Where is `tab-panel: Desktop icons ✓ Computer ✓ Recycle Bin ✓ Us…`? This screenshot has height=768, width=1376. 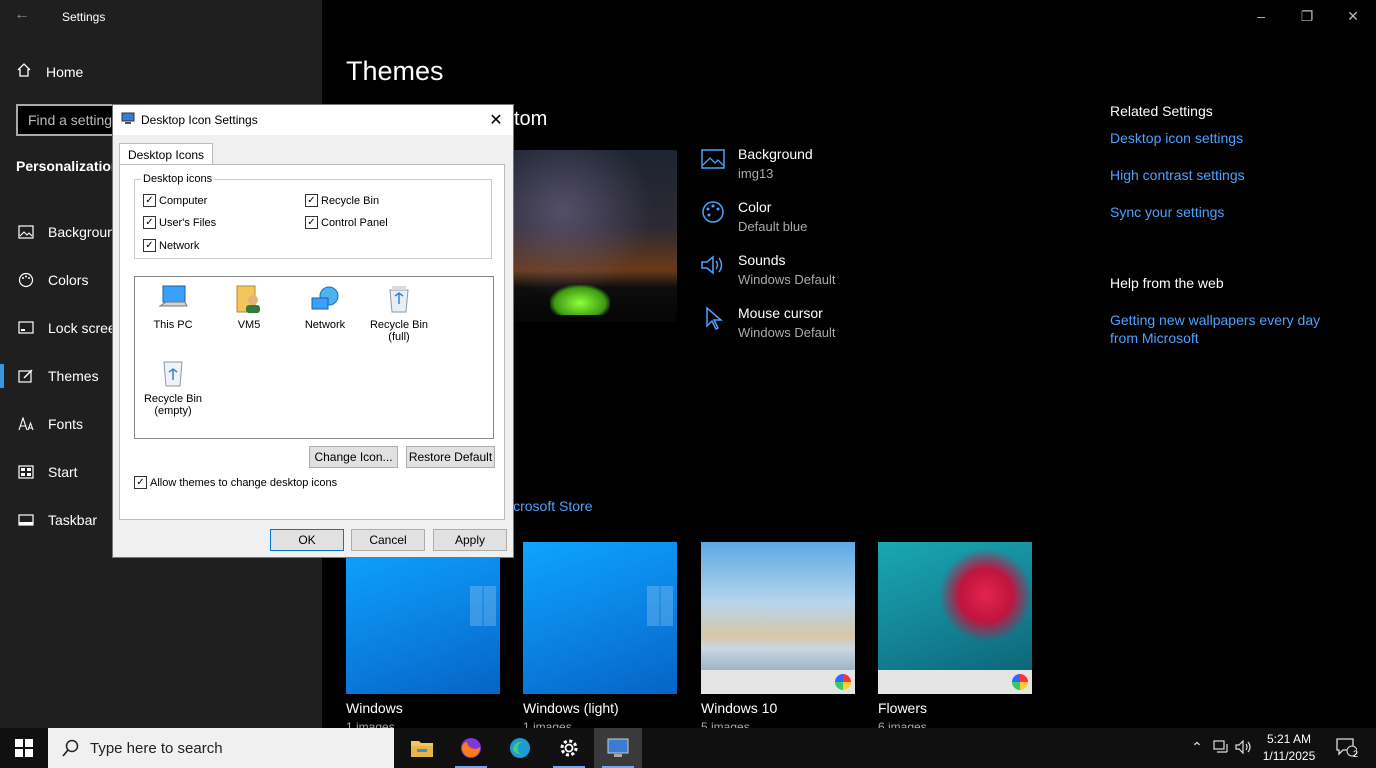 tab-panel: Desktop icons ✓ Computer ✓ Recycle Bin ✓ Us… is located at coordinates (312, 342).